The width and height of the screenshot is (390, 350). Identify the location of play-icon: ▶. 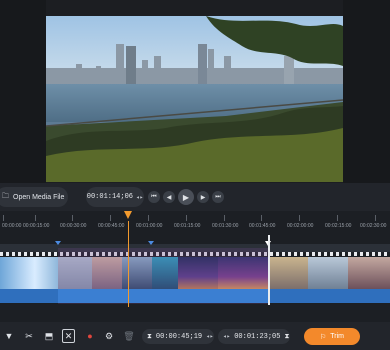
(186, 197).